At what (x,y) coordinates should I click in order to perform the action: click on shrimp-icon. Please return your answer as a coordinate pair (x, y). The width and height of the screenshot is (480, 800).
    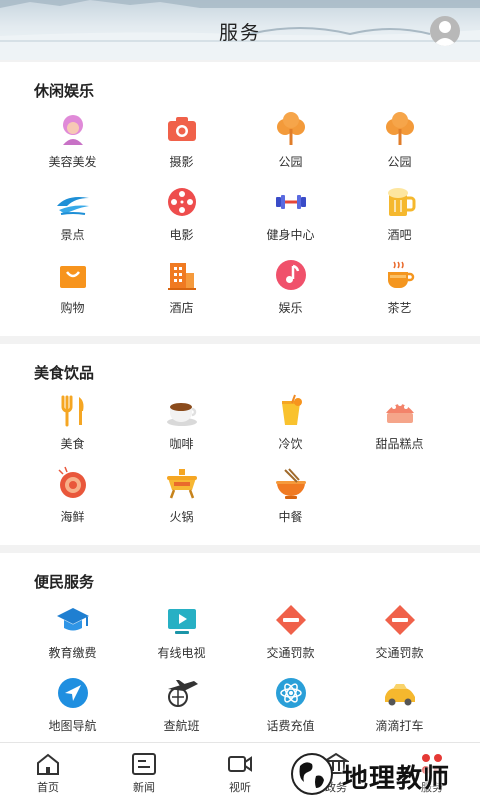
    Looking at the image, I should click on (73, 484).